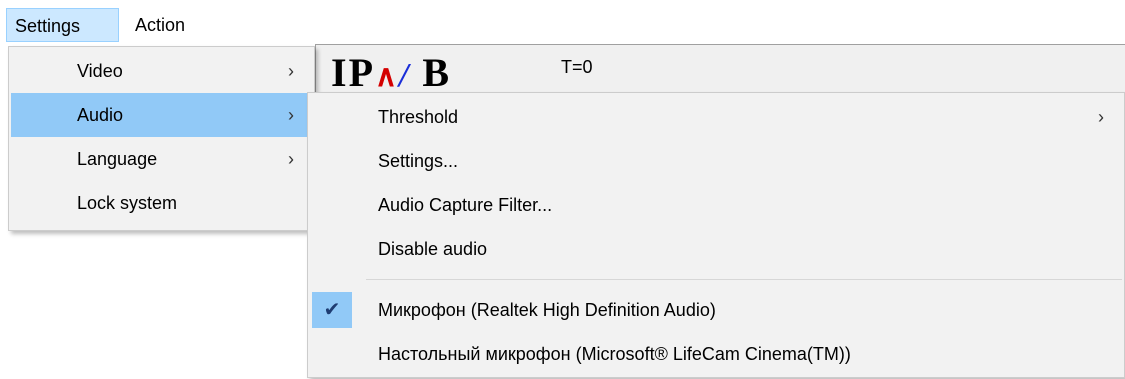  Describe the element at coordinates (577, 67) in the screenshot. I see `time-label: T=0` at that location.